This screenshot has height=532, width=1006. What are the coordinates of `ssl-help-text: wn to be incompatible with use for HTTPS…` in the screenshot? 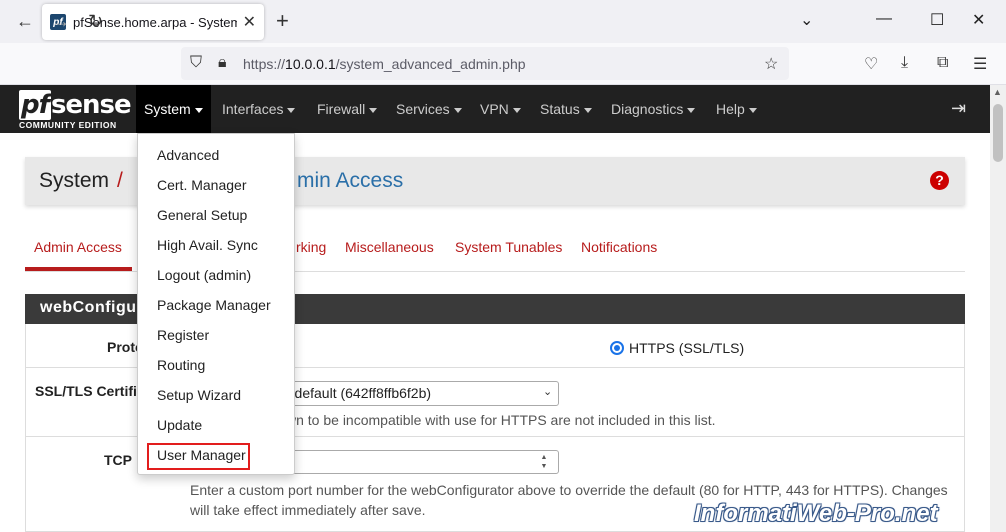 It's located at (501, 420).